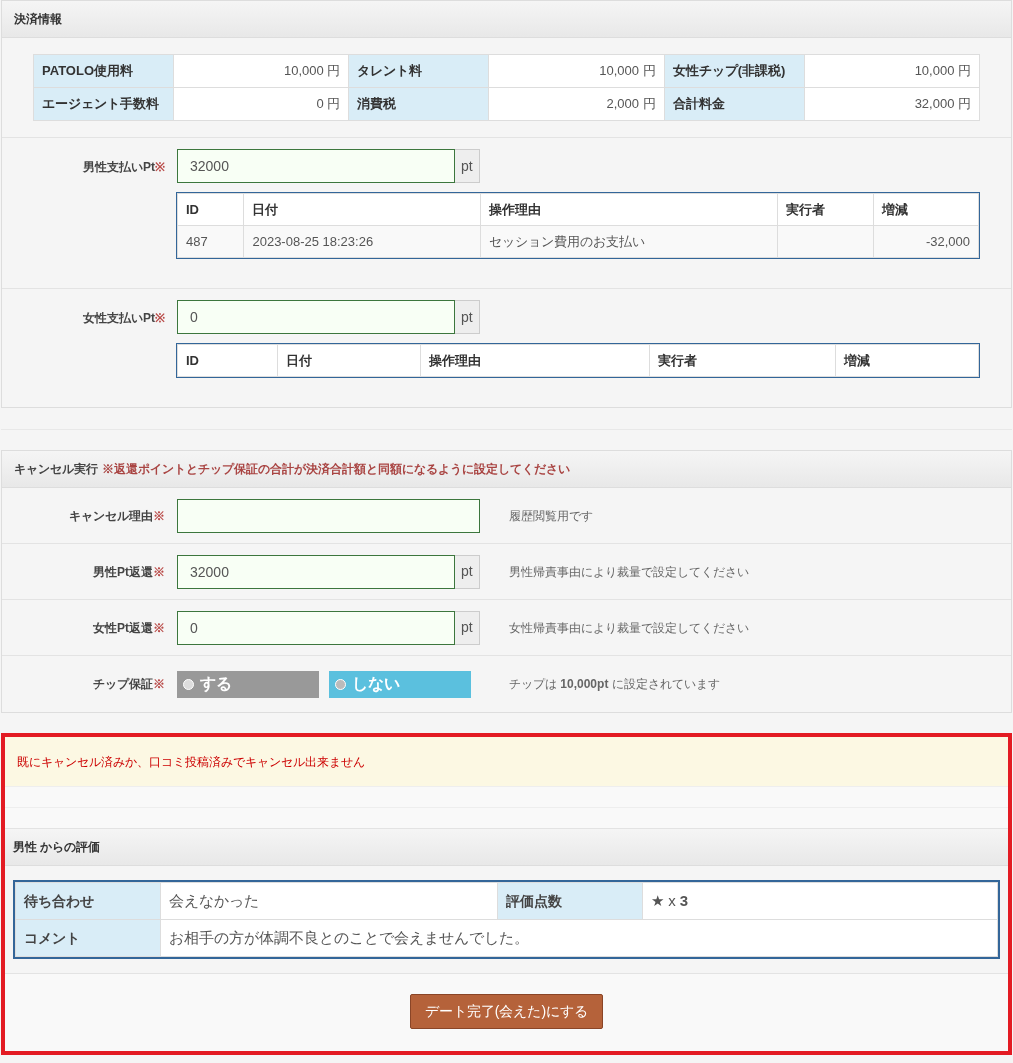 Image resolution: width=1013 pixels, height=1063 pixels. Describe the element at coordinates (629, 241) in the screenshot. I see `table-cell: セッション費用のお支払い` at that location.